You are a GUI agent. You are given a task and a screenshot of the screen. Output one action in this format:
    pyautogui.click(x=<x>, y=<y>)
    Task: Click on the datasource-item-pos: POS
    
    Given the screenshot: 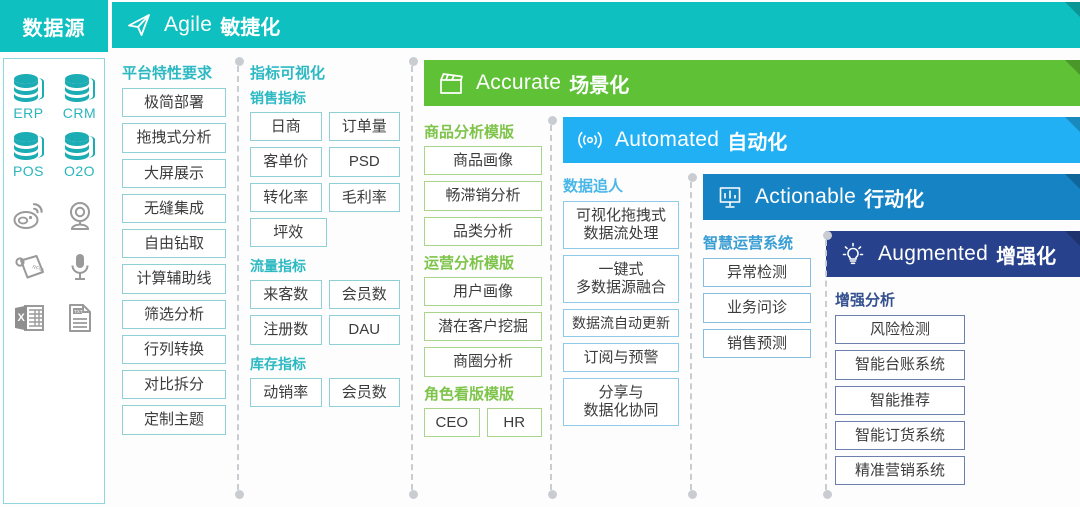 What is the action you would take?
    pyautogui.click(x=29, y=158)
    